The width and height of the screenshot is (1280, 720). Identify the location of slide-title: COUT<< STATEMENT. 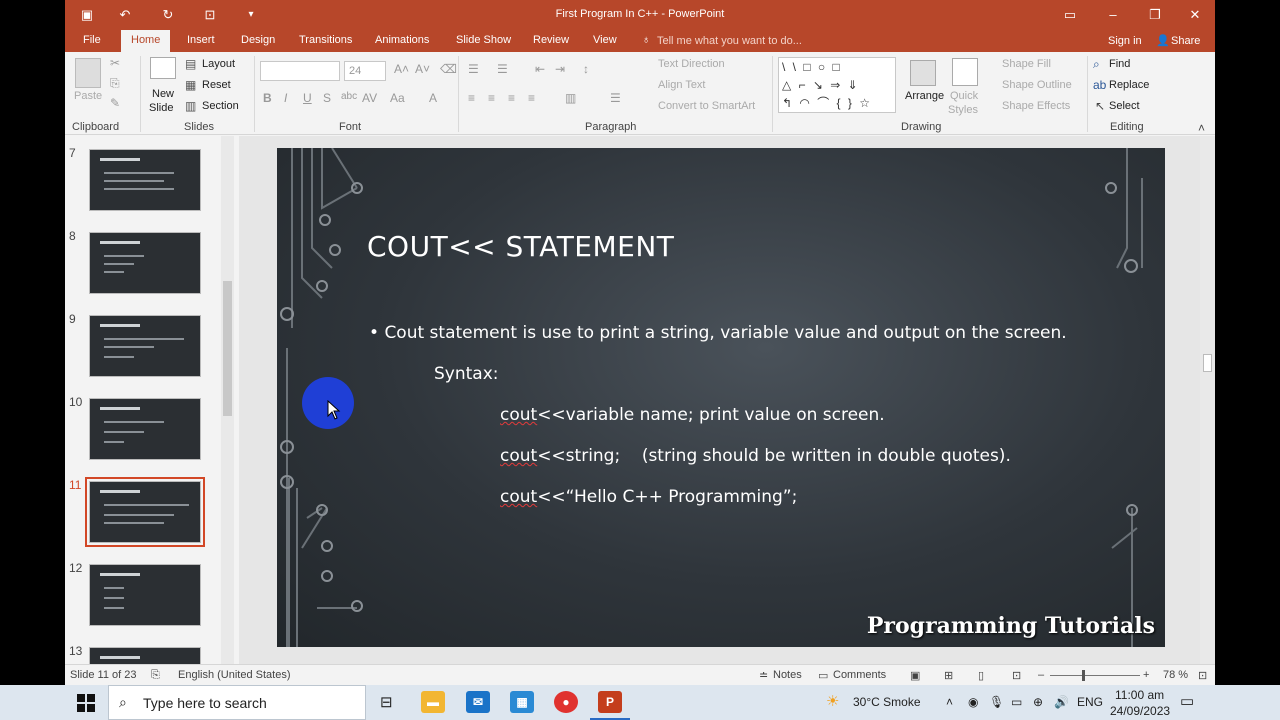
(520, 246).